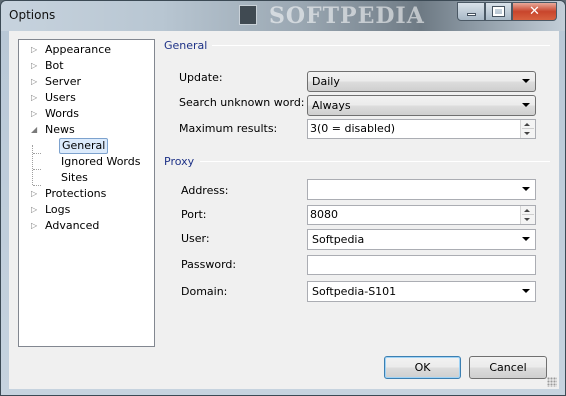 This screenshot has width=566, height=396. What do you see at coordinates (204, 291) in the screenshot?
I see `domain-label: Domain:` at bounding box center [204, 291].